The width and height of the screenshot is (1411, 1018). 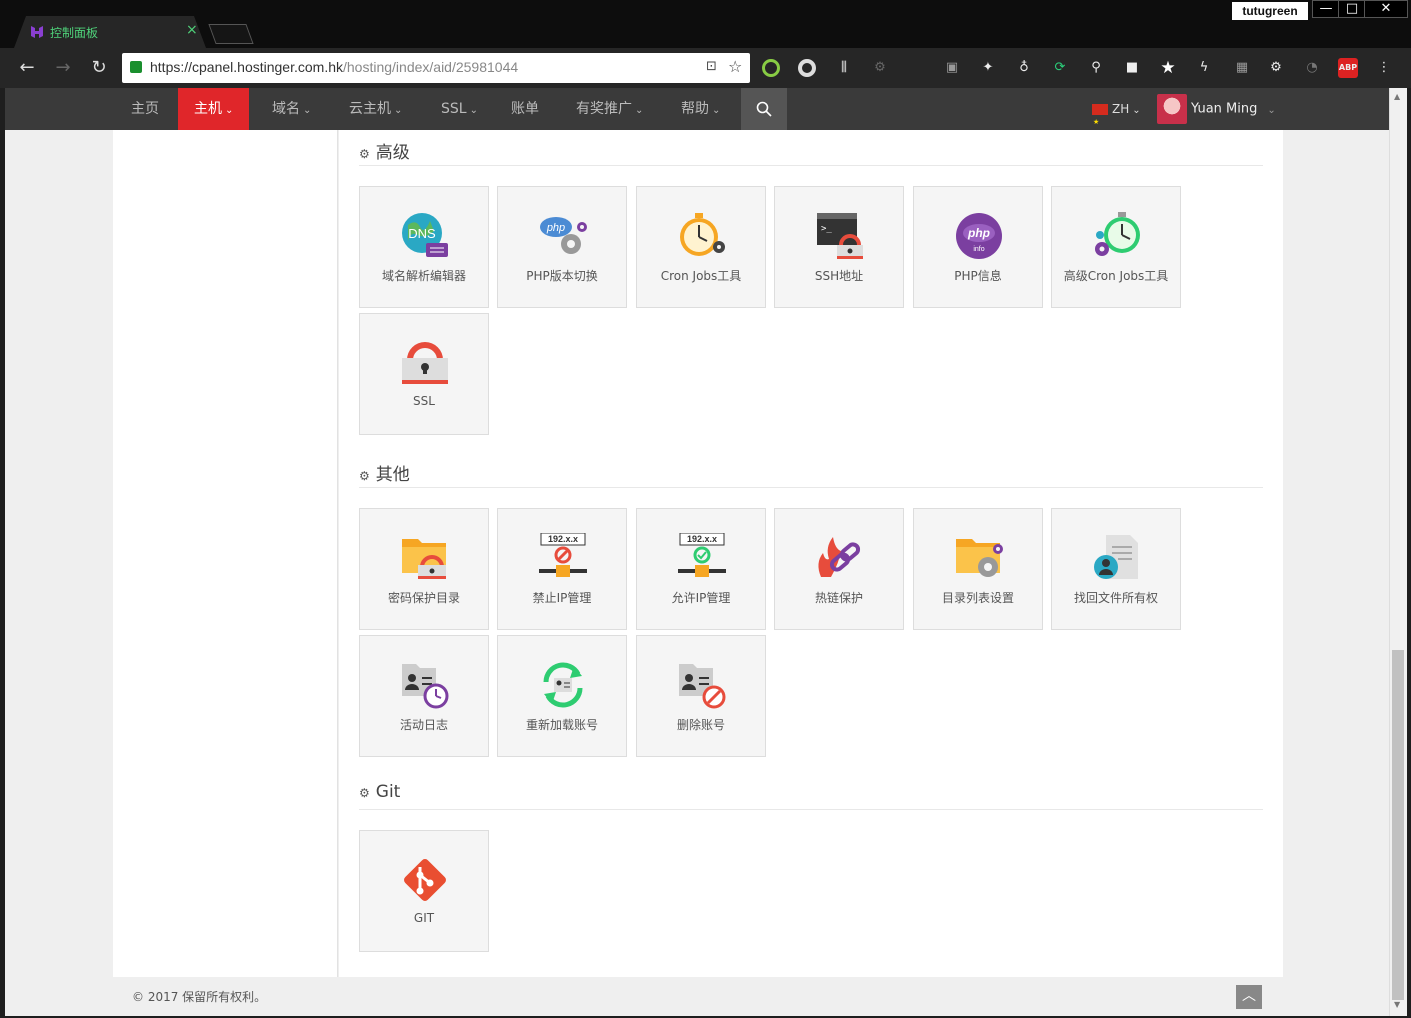 I want to click on sidebar, so click(x=225, y=553).